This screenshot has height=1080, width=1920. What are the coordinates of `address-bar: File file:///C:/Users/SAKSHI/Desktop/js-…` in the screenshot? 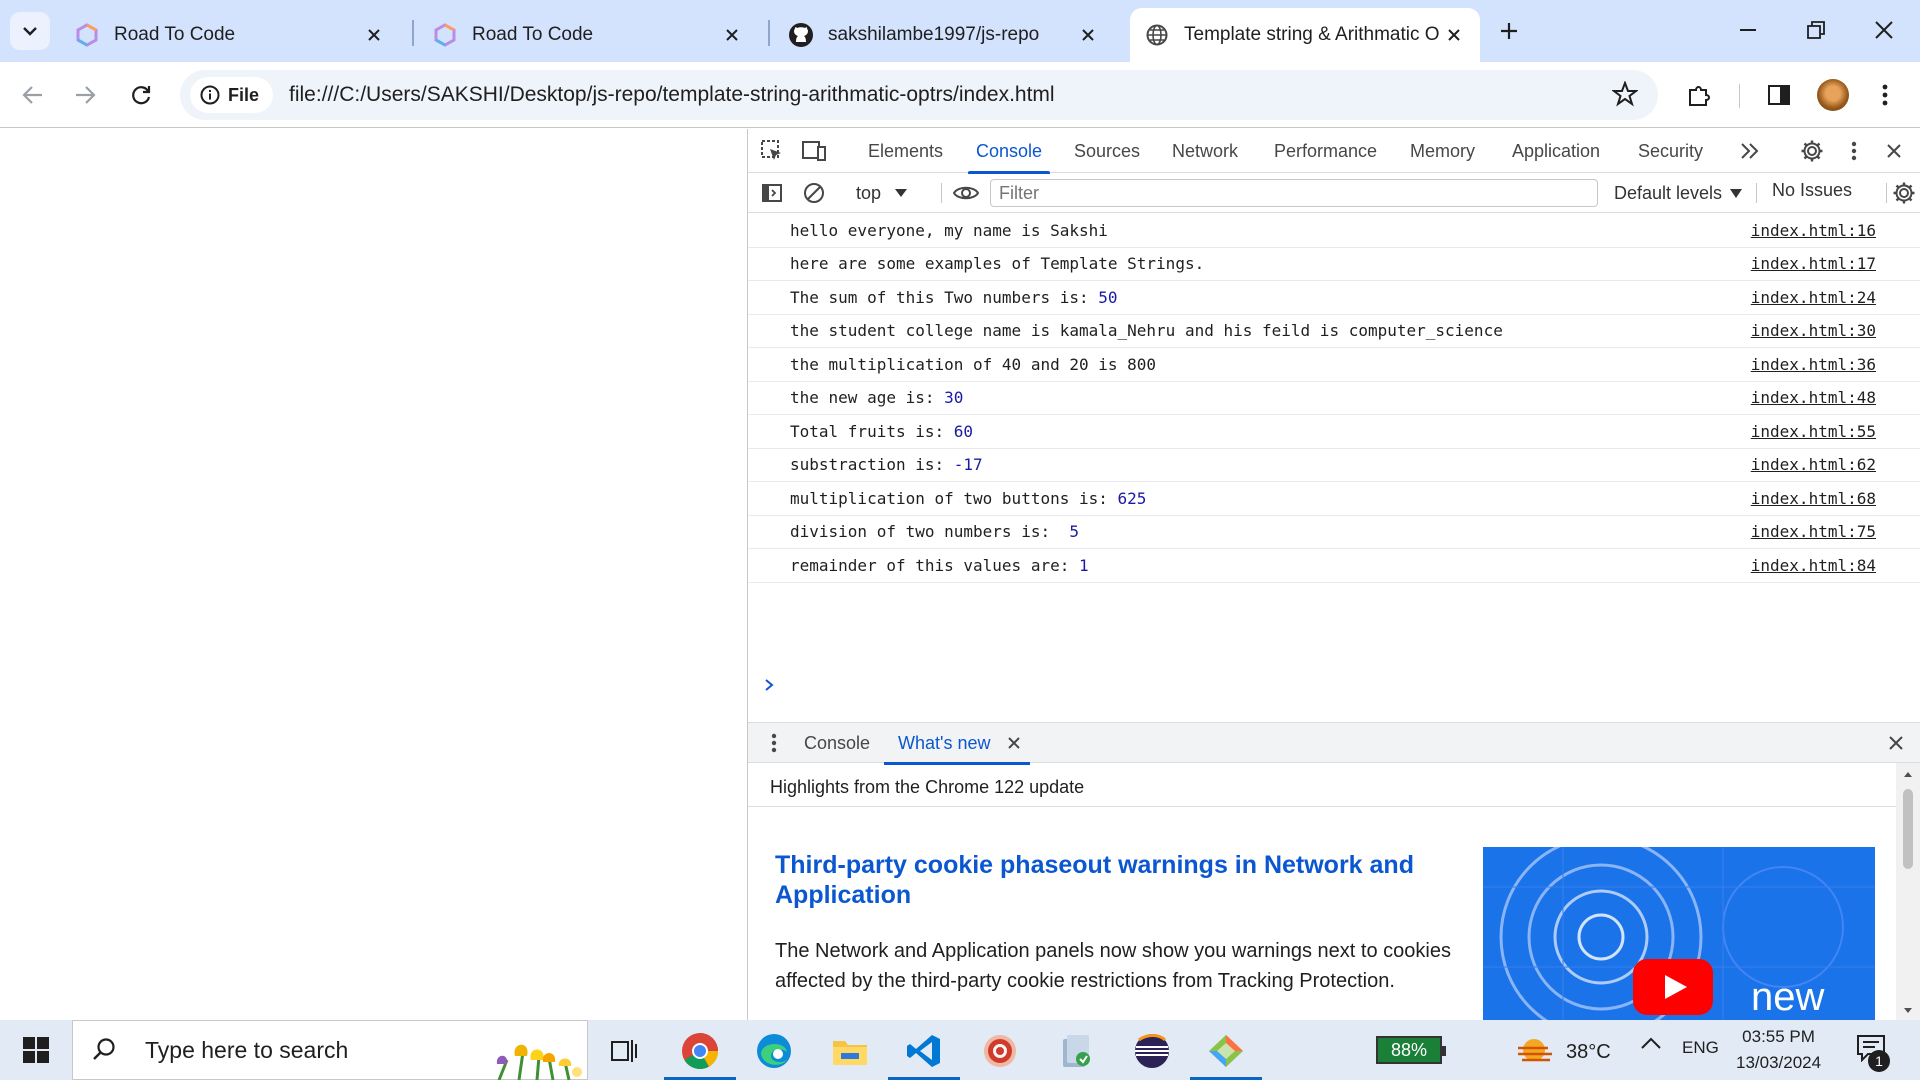 It's located at (919, 95).